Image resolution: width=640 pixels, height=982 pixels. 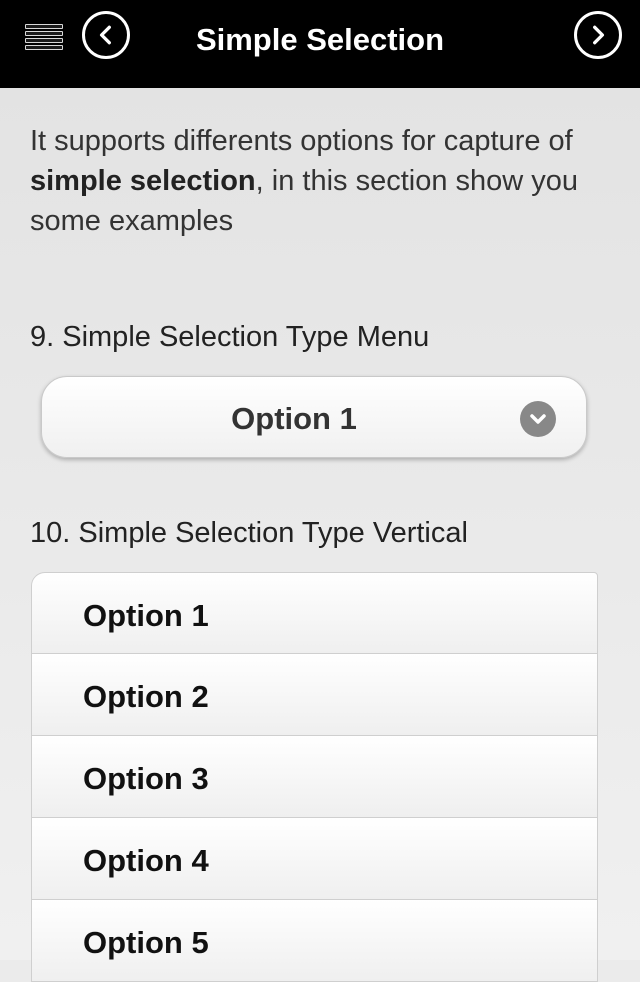 I want to click on intro-text-bold: simple selection, so click(x=143, y=181).